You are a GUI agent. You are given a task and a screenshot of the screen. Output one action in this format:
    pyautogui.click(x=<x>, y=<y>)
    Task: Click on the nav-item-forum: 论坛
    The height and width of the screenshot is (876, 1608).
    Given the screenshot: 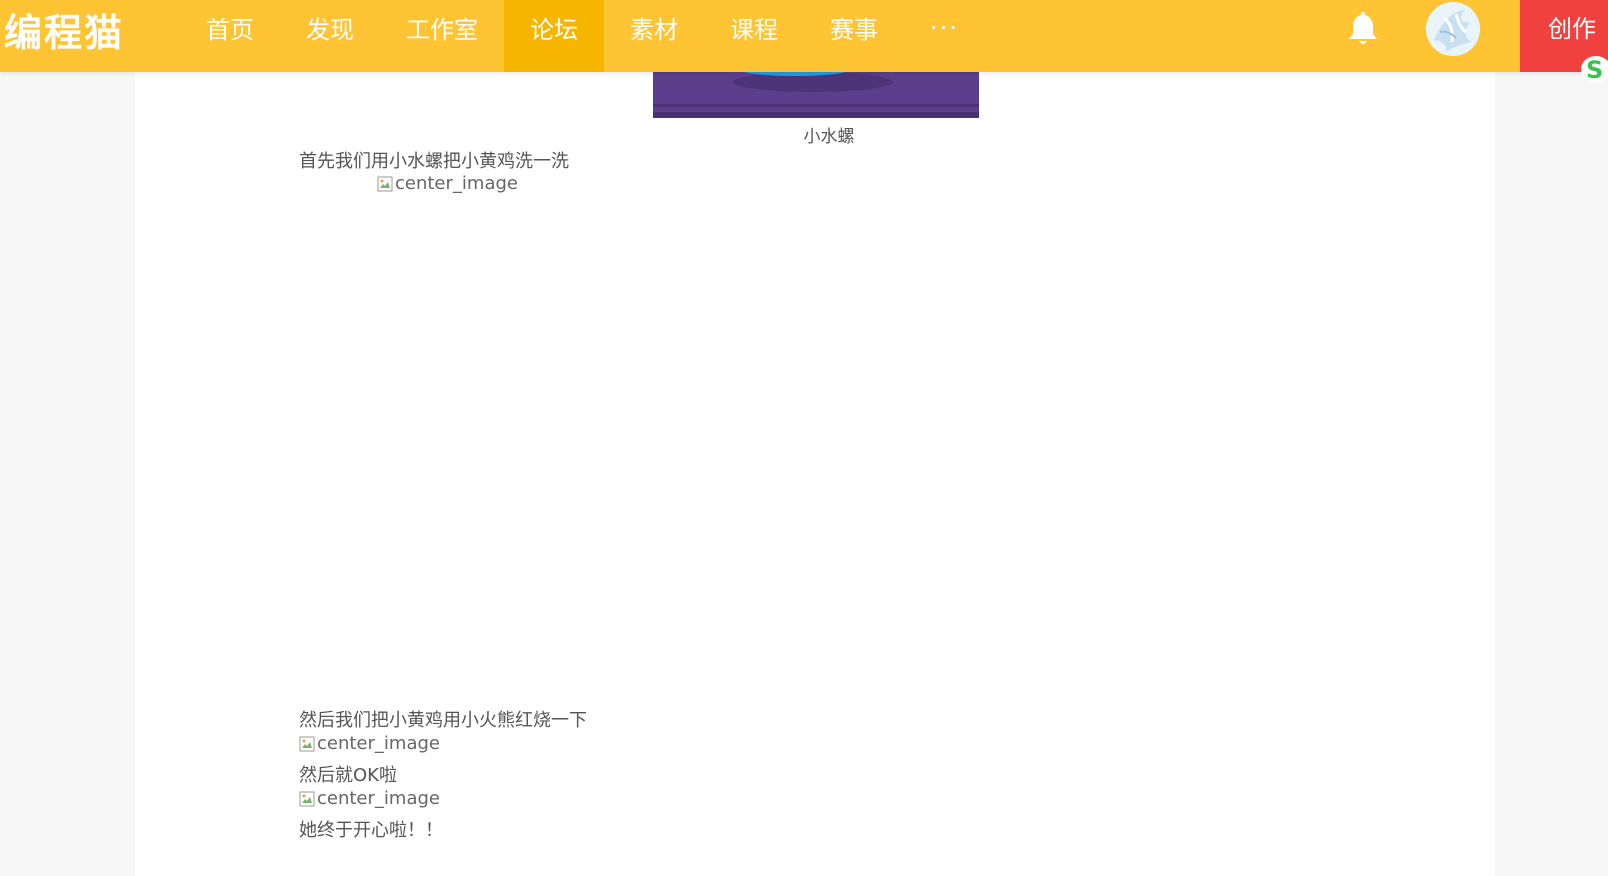 What is the action you would take?
    pyautogui.click(x=554, y=36)
    